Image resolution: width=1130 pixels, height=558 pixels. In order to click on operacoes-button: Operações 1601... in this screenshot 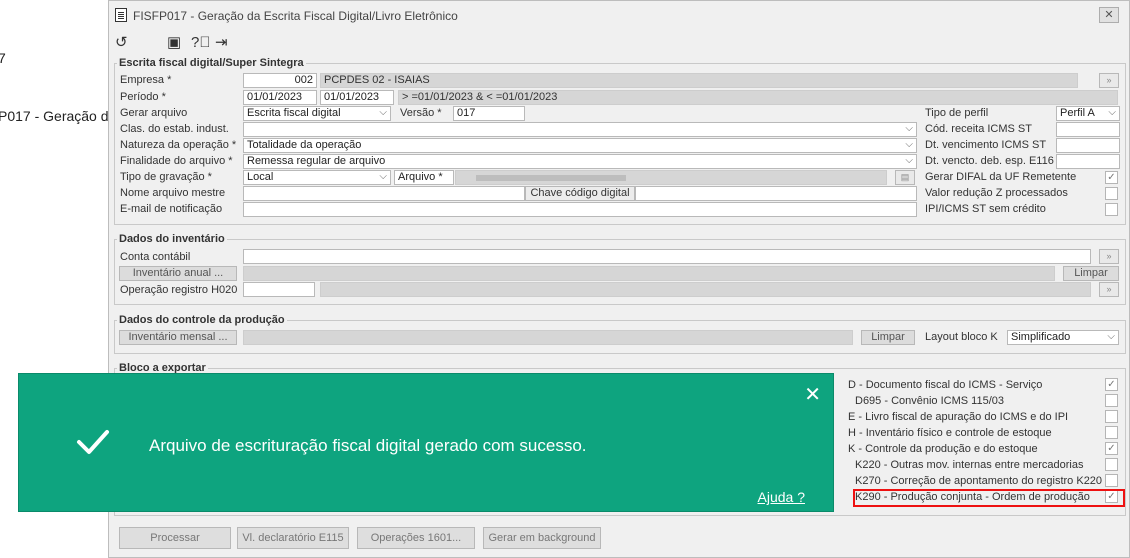, I will do `click(416, 538)`.